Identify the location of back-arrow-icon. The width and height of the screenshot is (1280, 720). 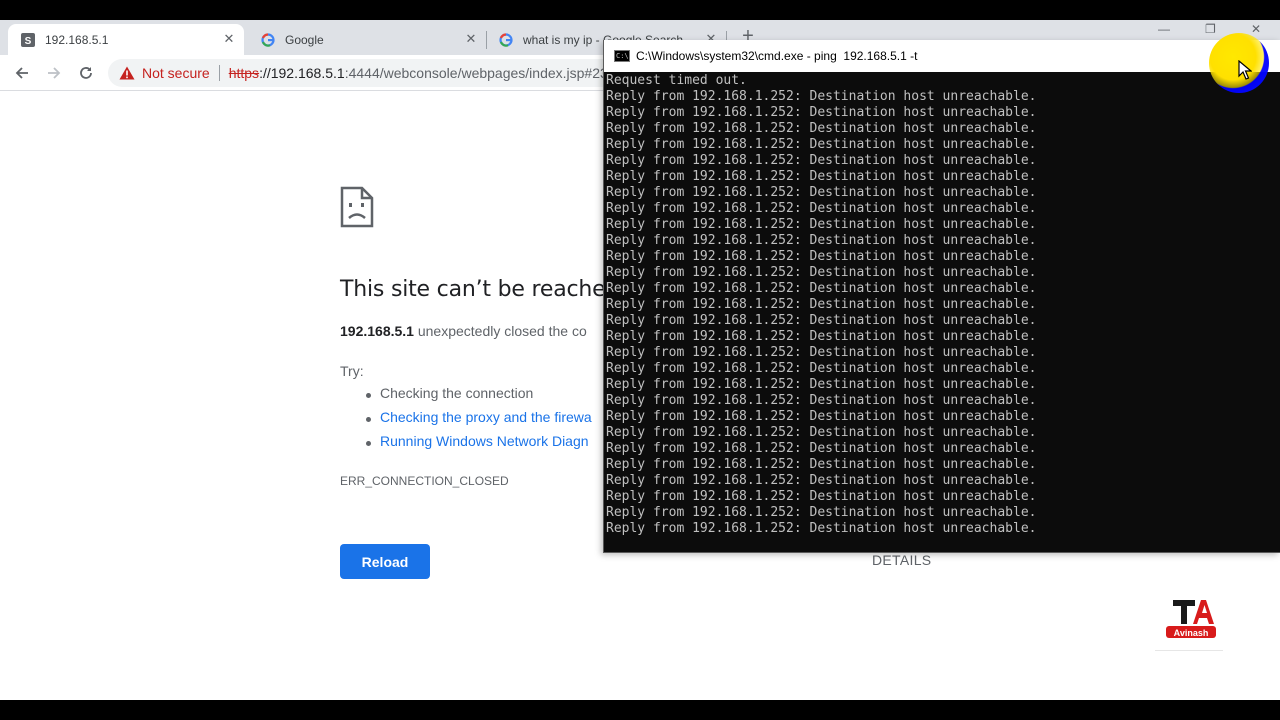
(21, 73).